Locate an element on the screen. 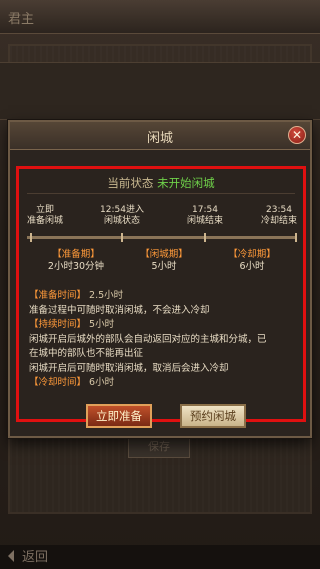 Image resolution: width=320 pixels, height=569 pixels. status-label: 当前状态 is located at coordinates (132, 183).